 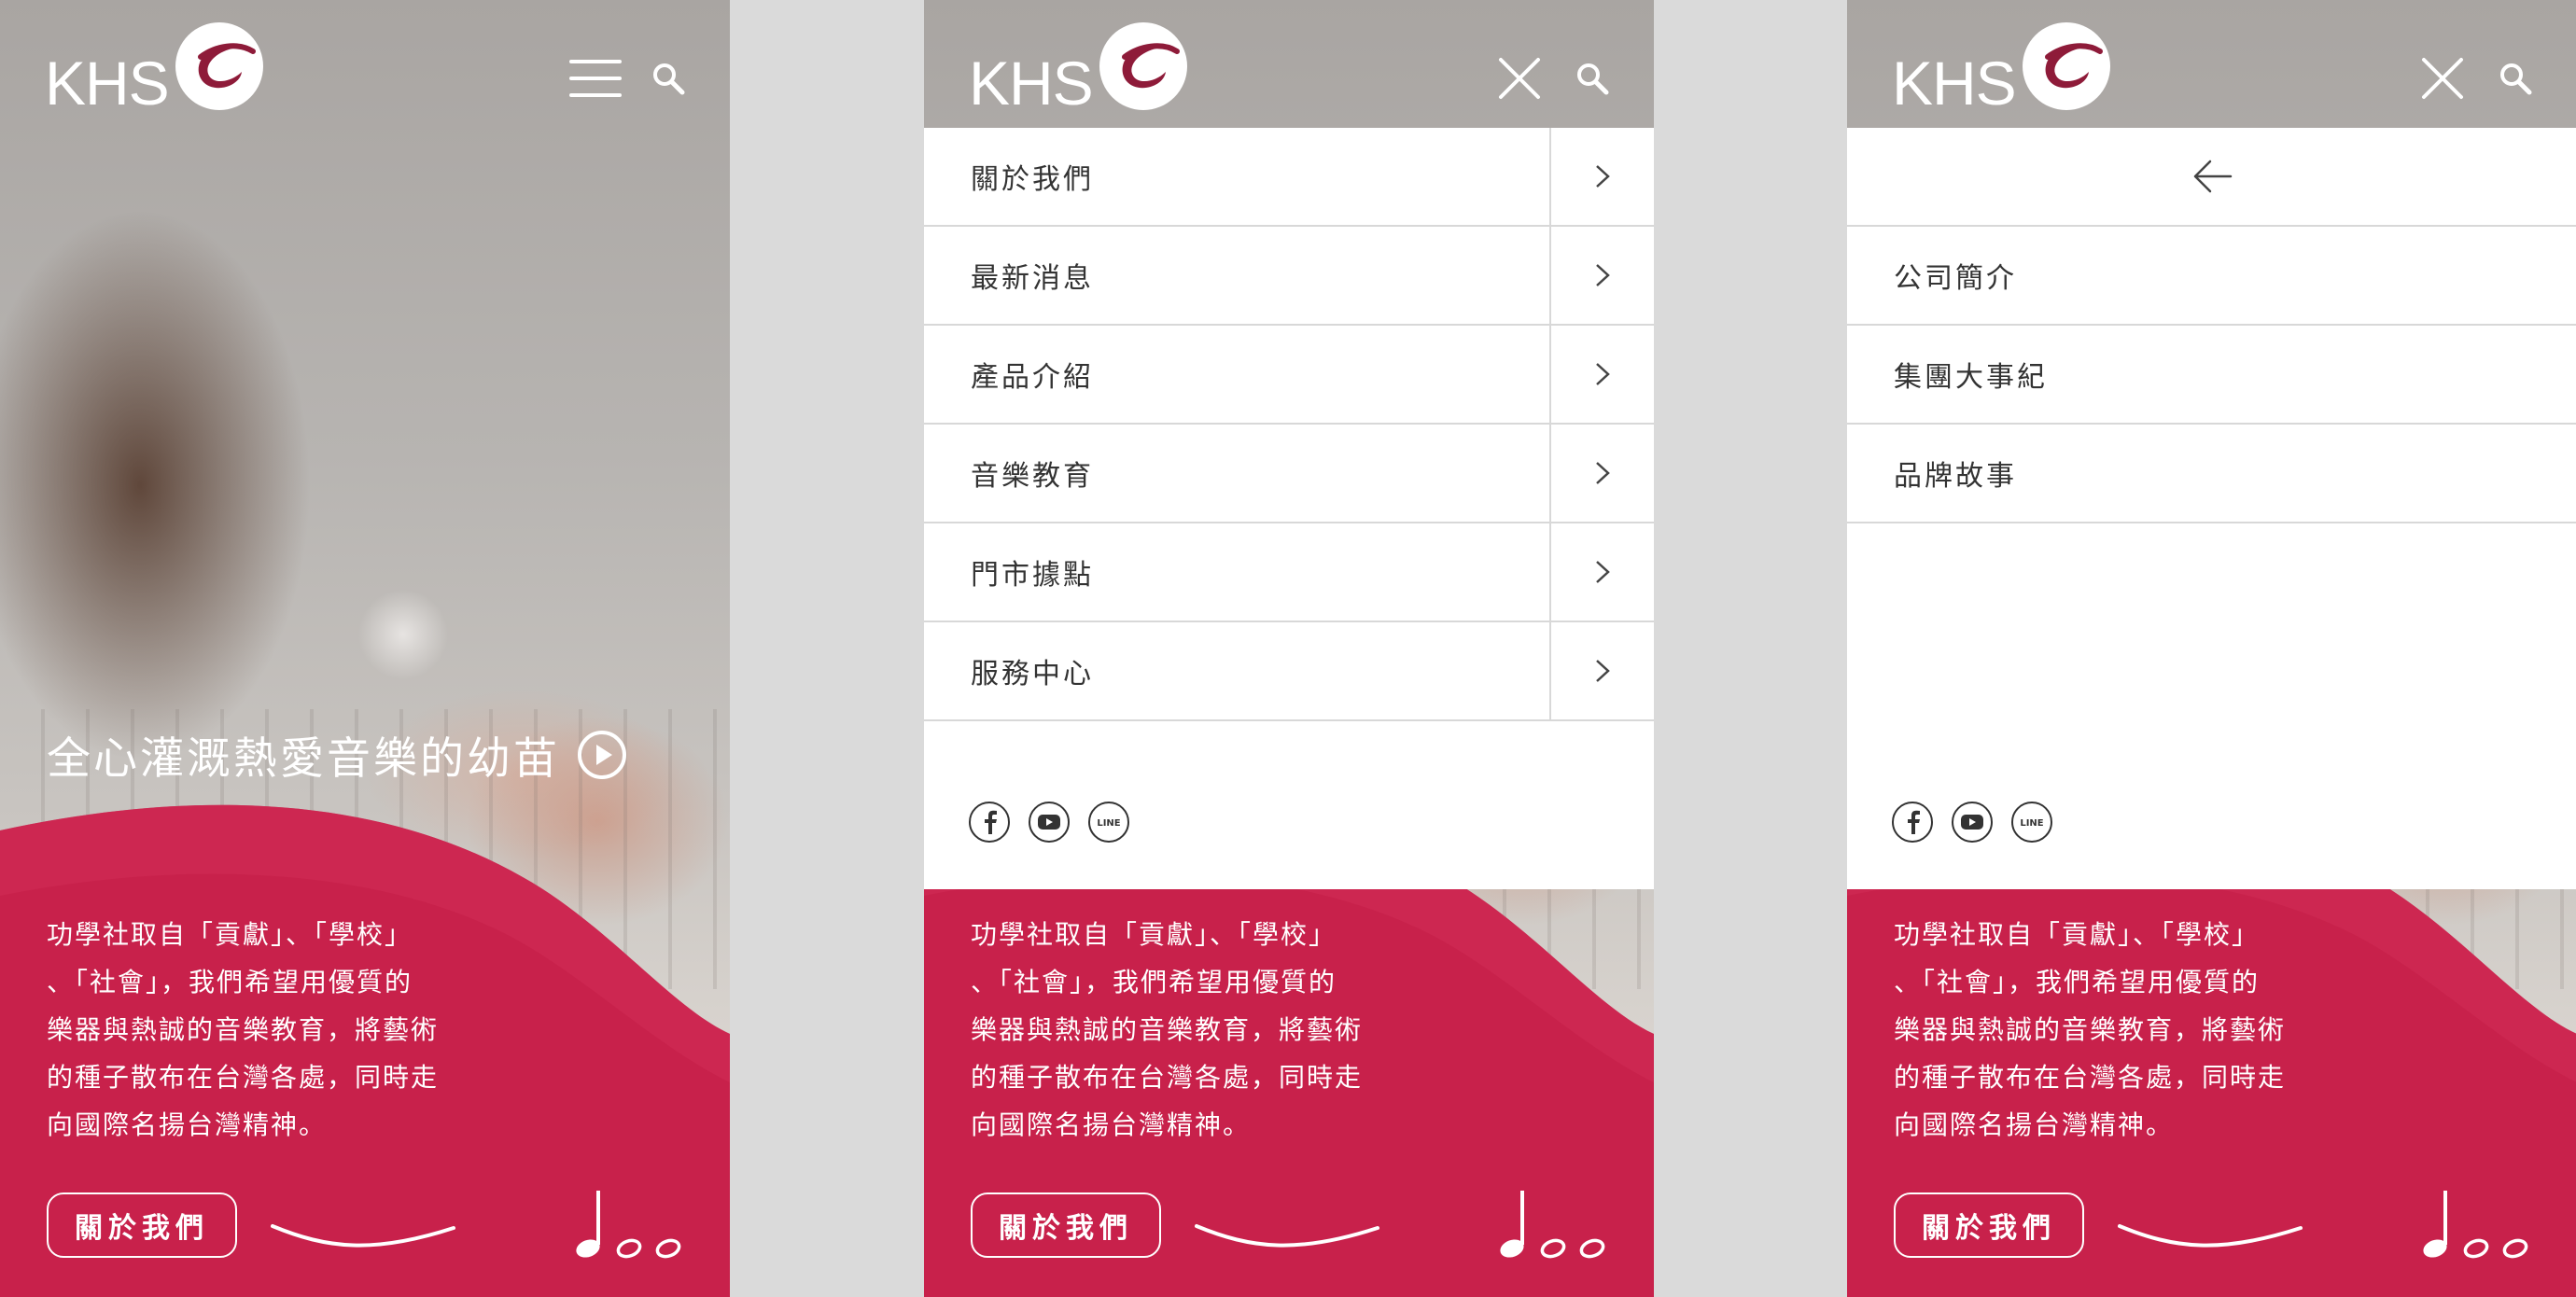 I want to click on arrow-left-icon, so click(x=2212, y=176).